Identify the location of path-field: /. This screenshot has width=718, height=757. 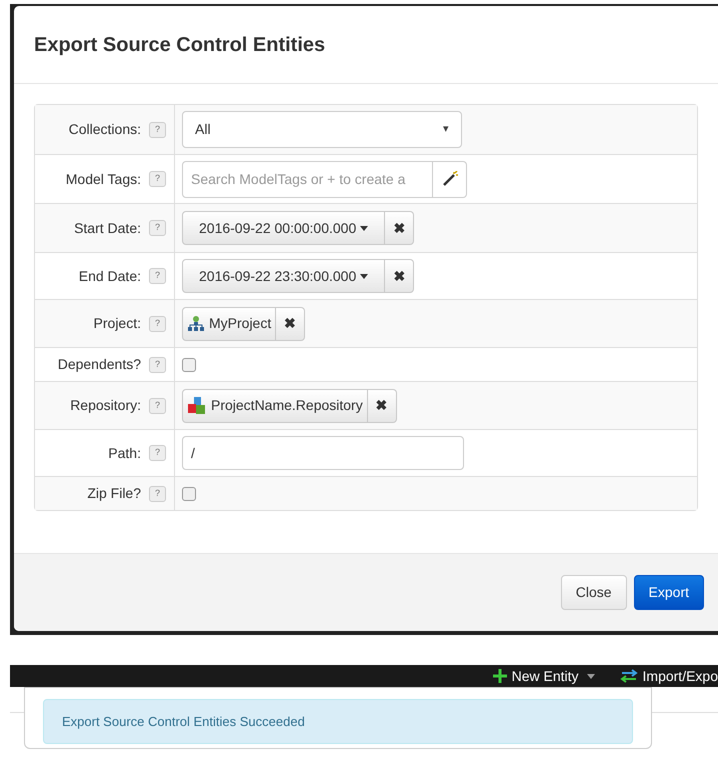
(323, 453).